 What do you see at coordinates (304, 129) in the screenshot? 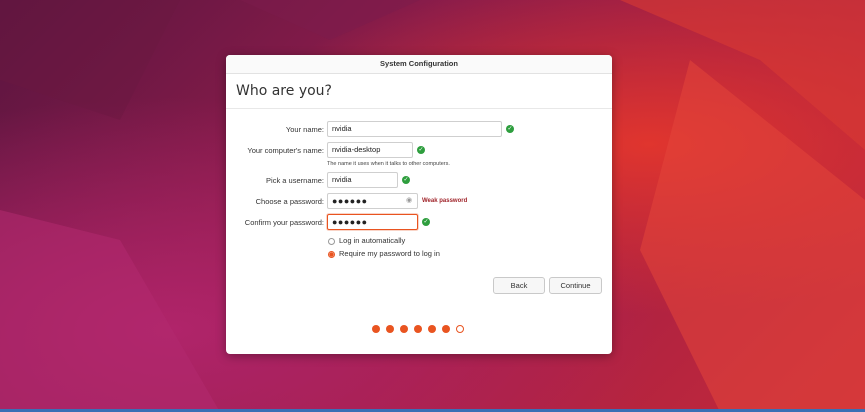
I see `name-label: Your name:` at bounding box center [304, 129].